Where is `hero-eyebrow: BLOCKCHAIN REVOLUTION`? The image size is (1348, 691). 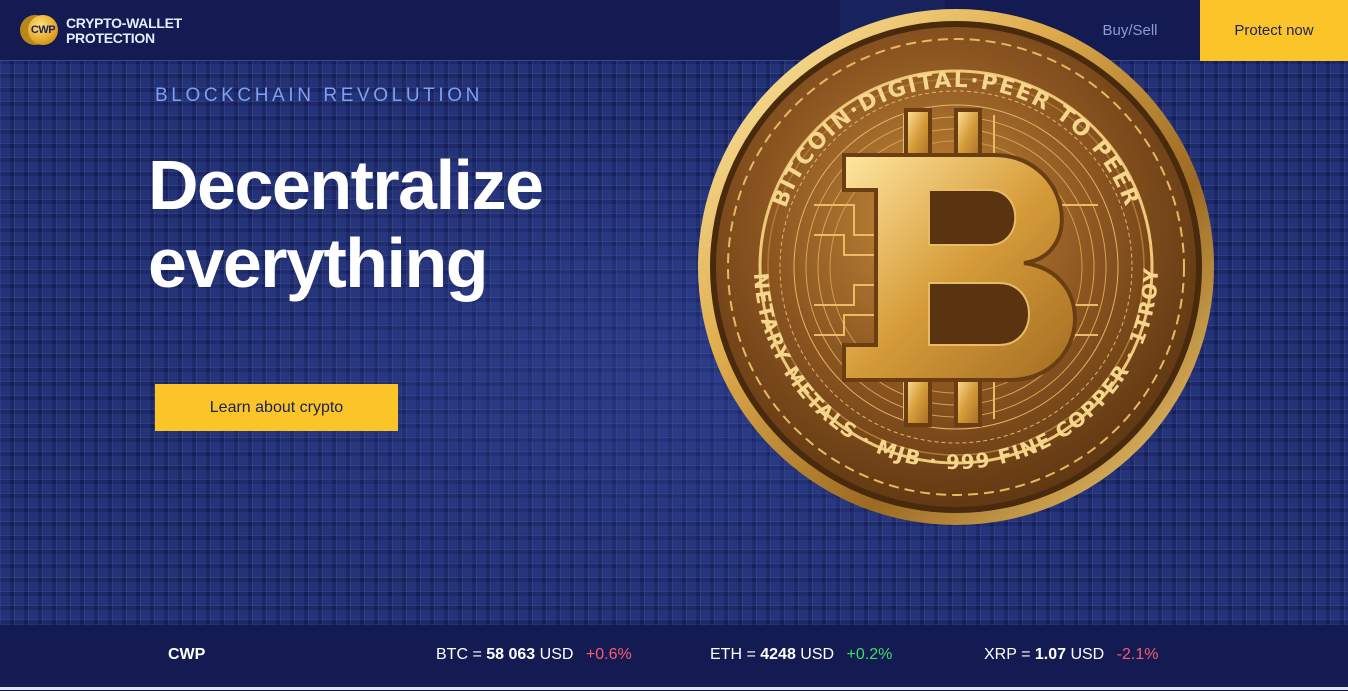 hero-eyebrow: BLOCKCHAIN REVOLUTION is located at coordinates (319, 95).